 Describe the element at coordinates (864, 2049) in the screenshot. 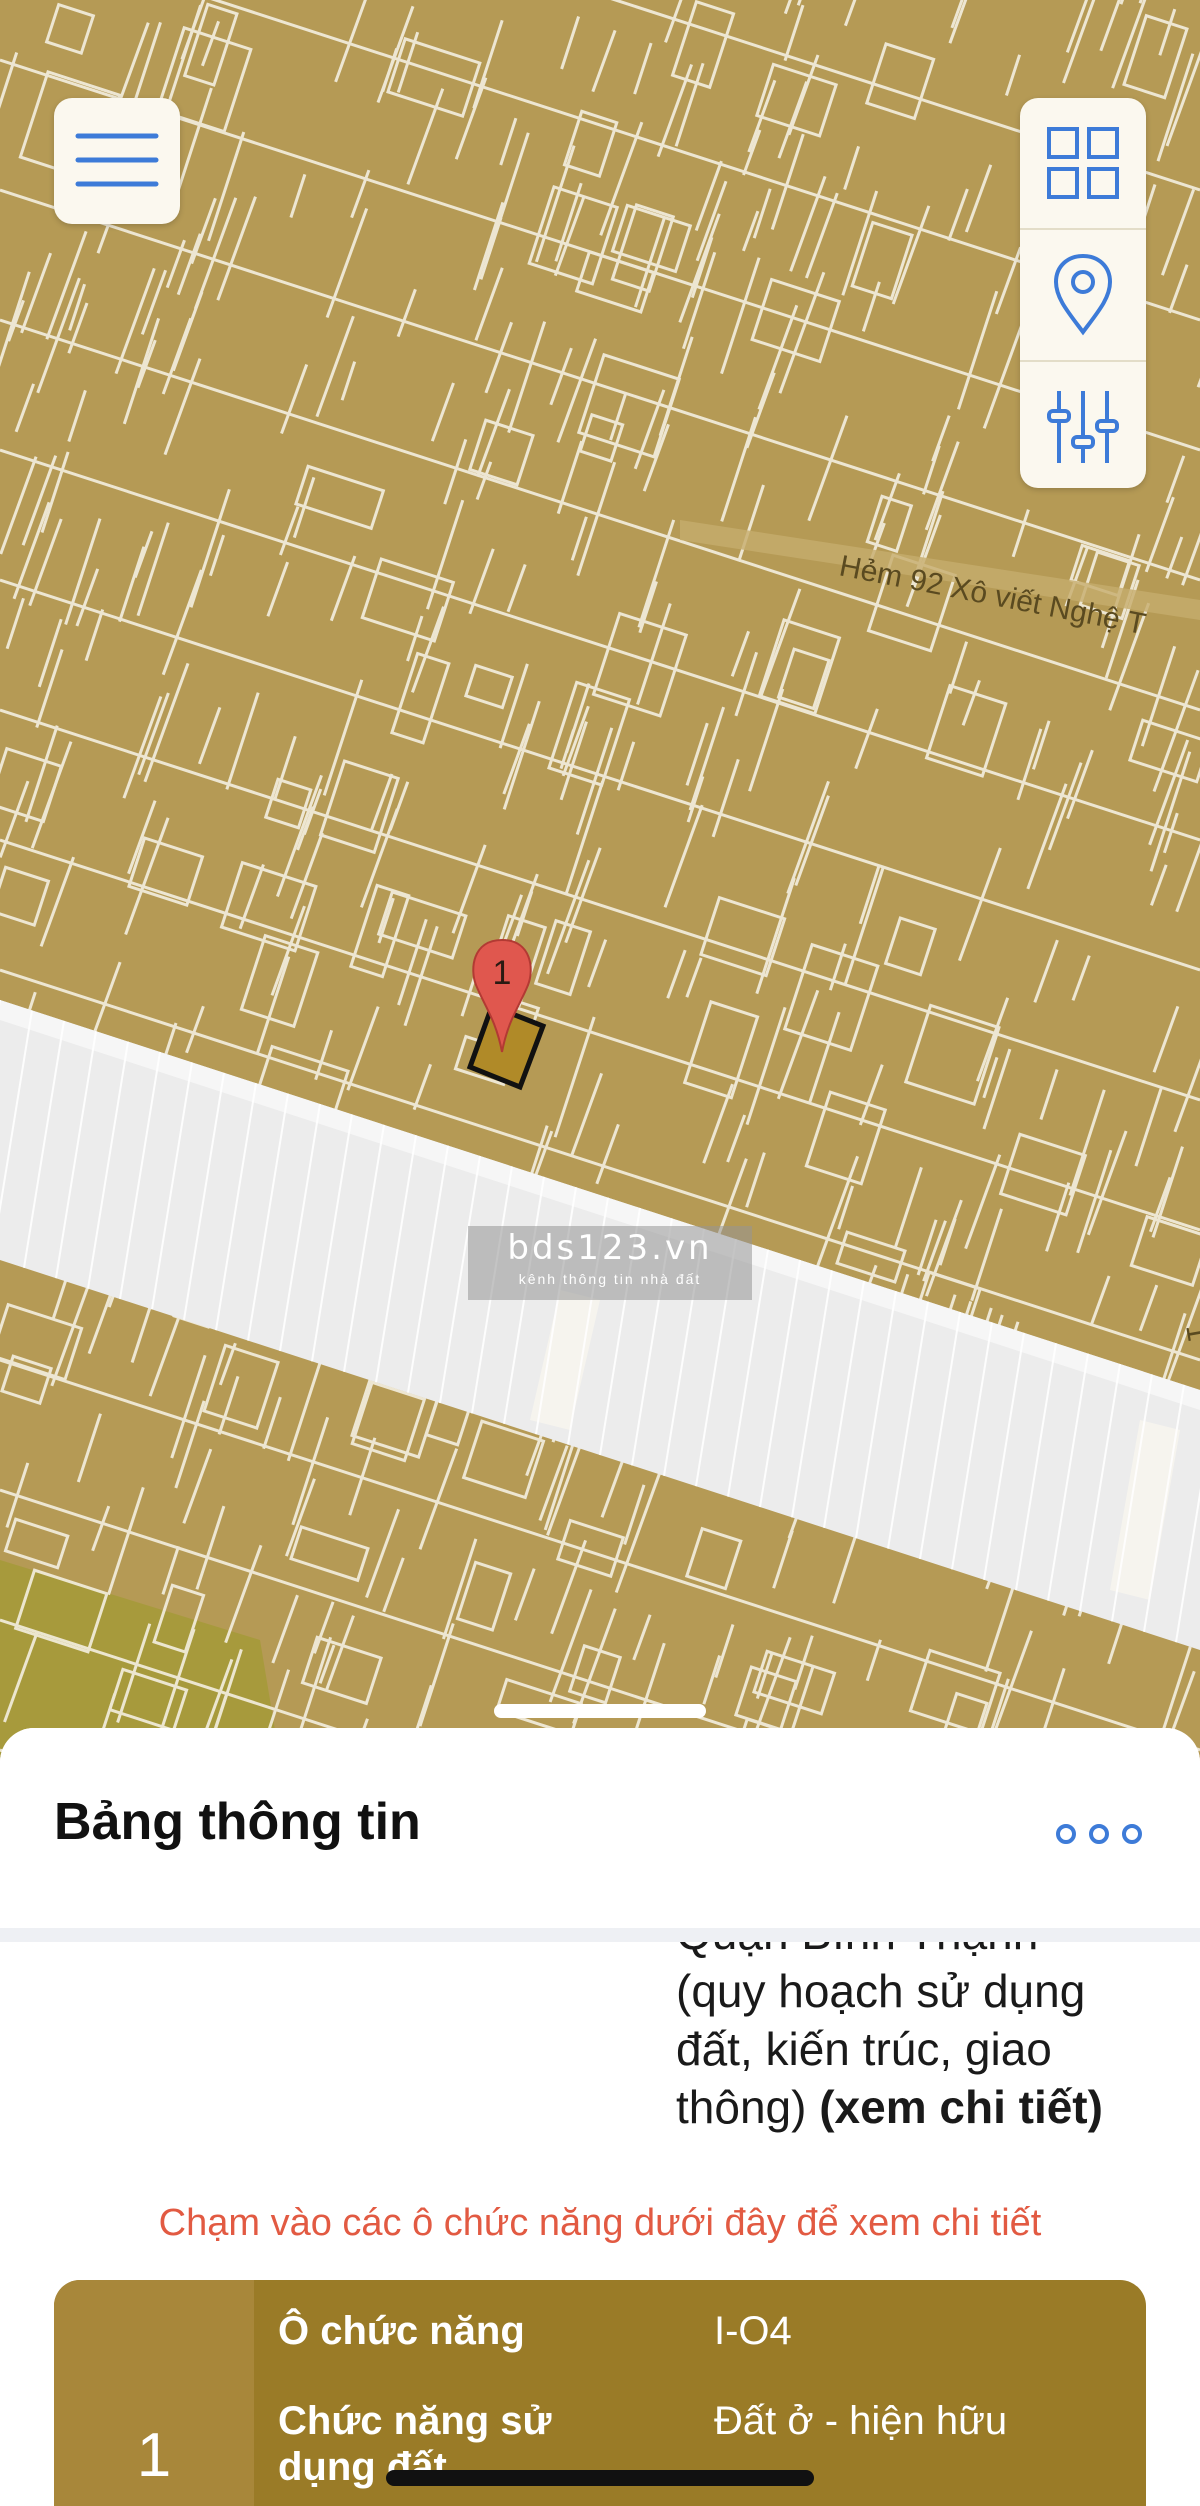

I see `description-line: đất, kiến trúc, giao` at that location.